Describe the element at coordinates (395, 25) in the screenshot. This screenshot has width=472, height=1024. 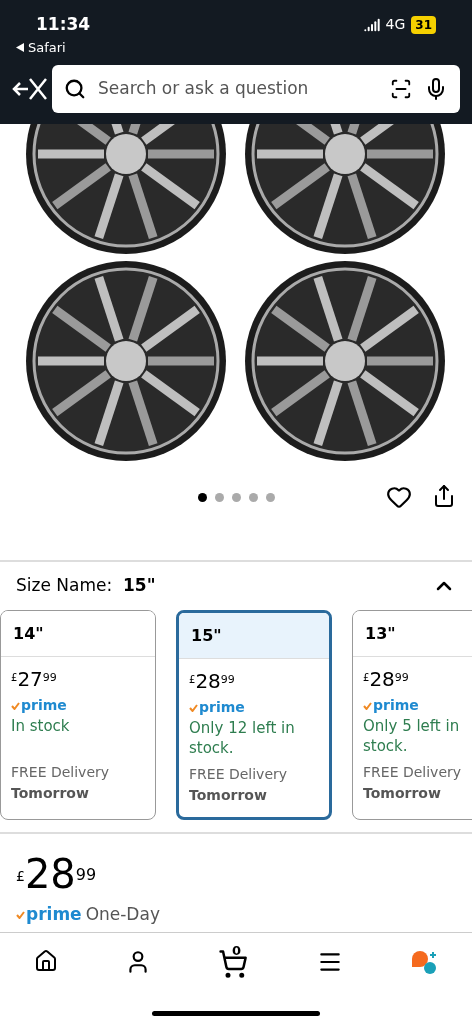
I see `network-label: 4G` at that location.